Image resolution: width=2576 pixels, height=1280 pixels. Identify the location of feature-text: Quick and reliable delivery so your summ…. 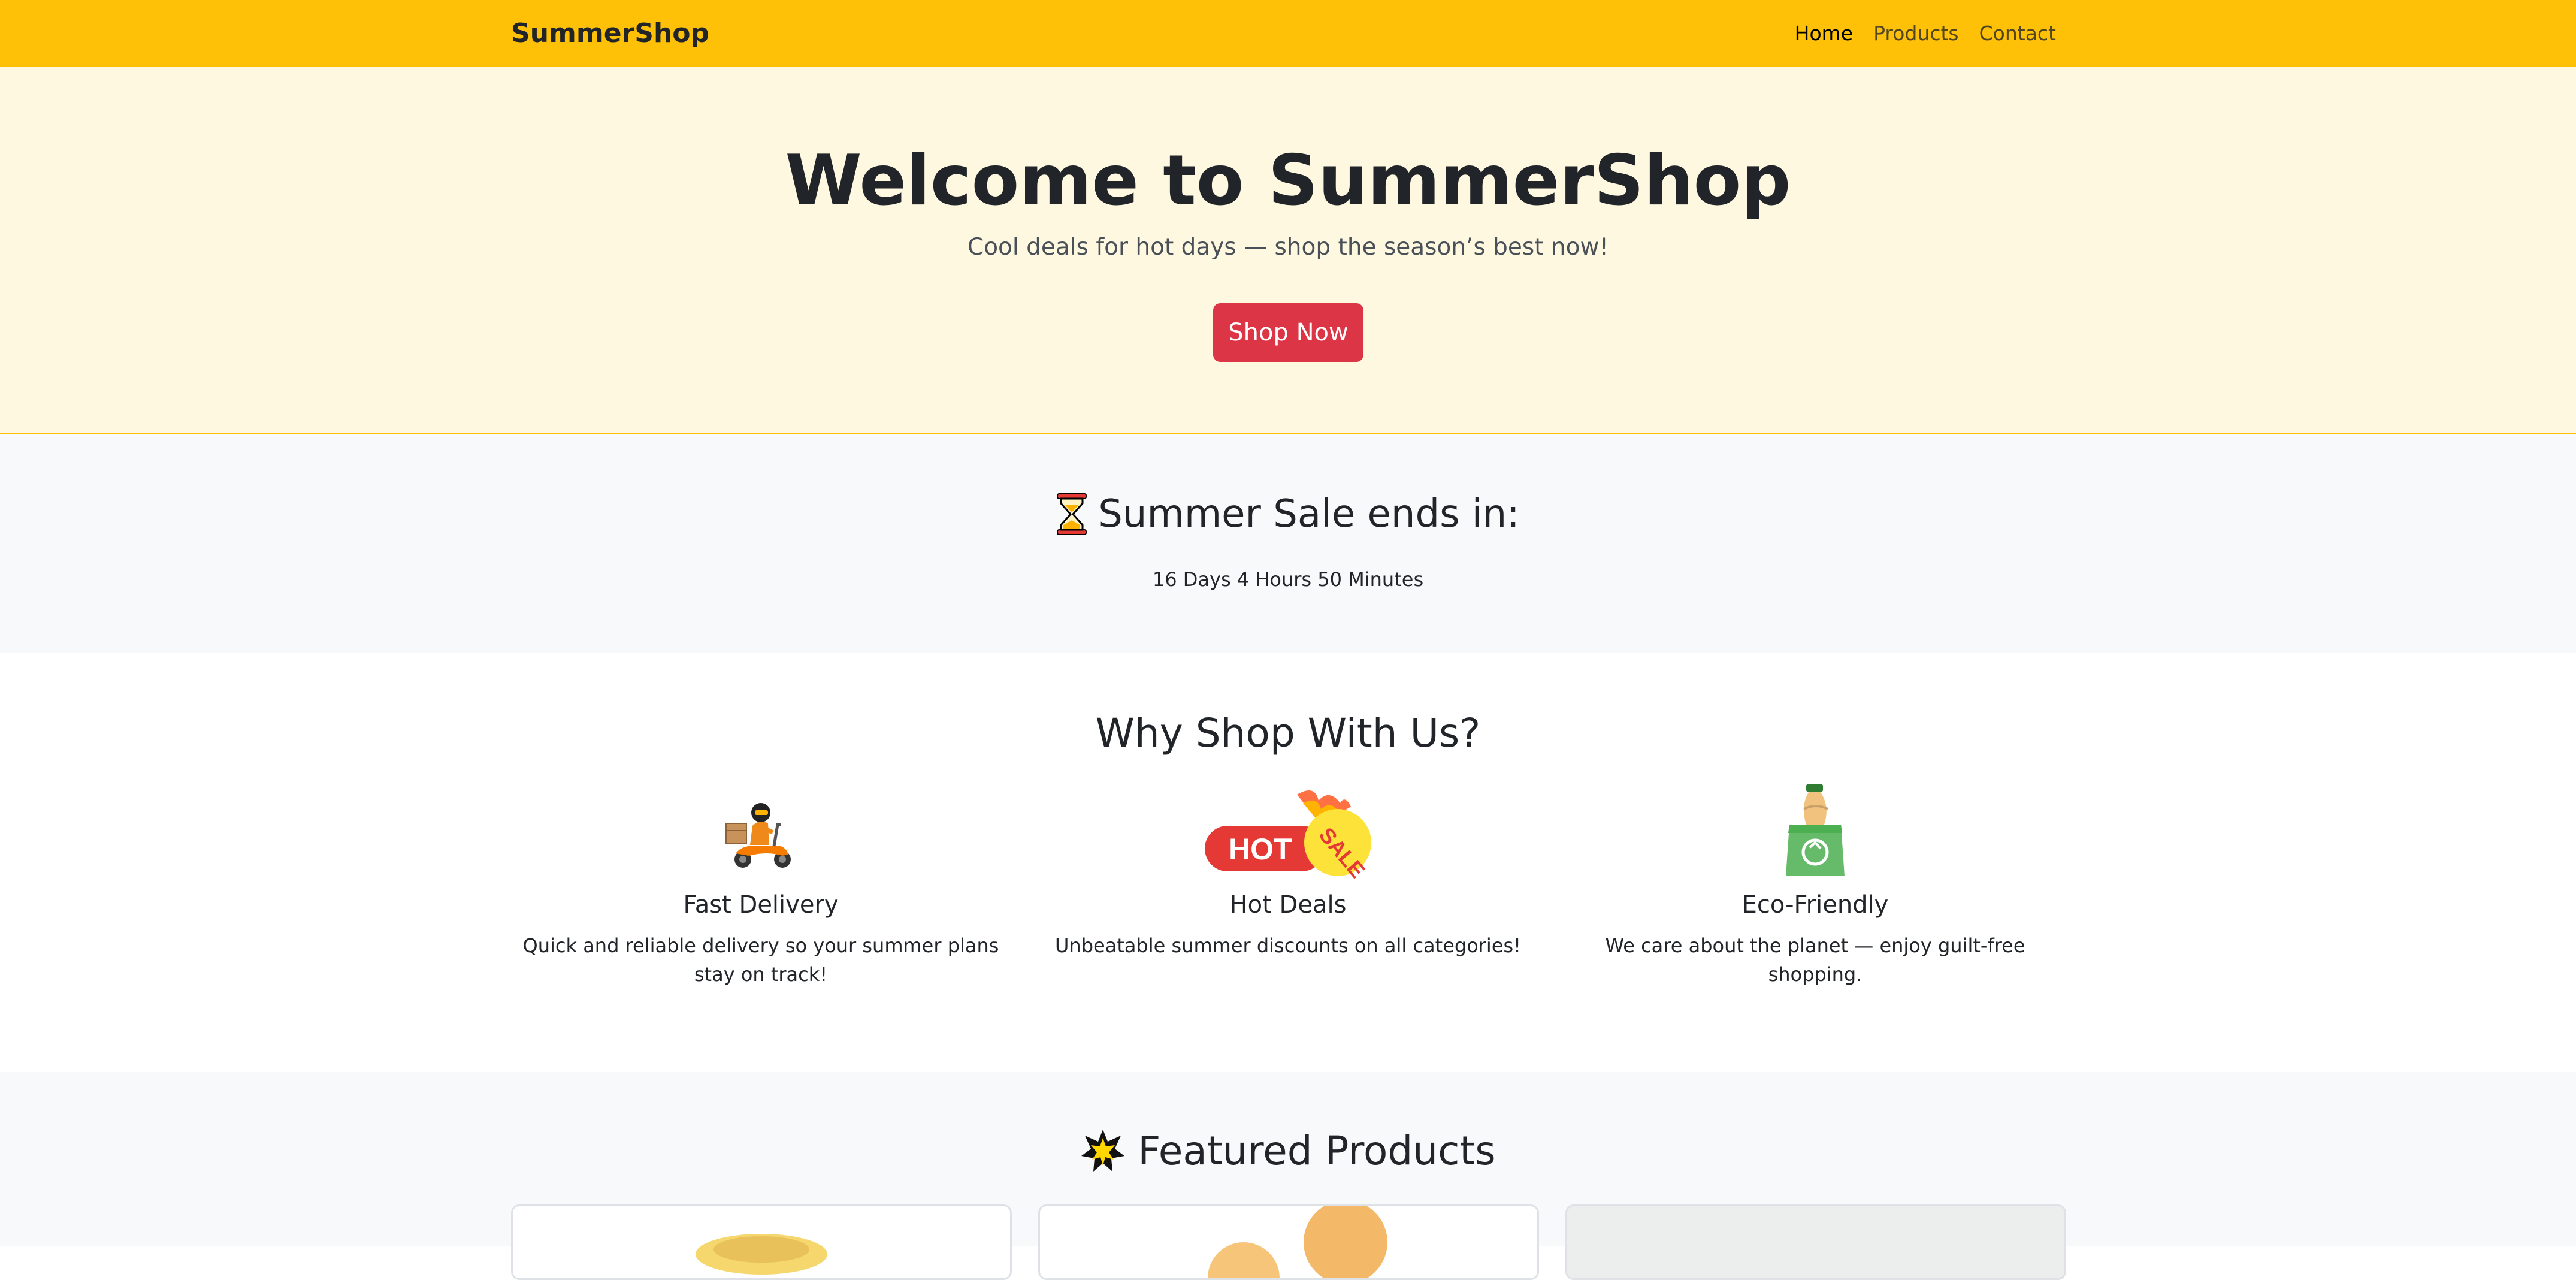
(760, 960).